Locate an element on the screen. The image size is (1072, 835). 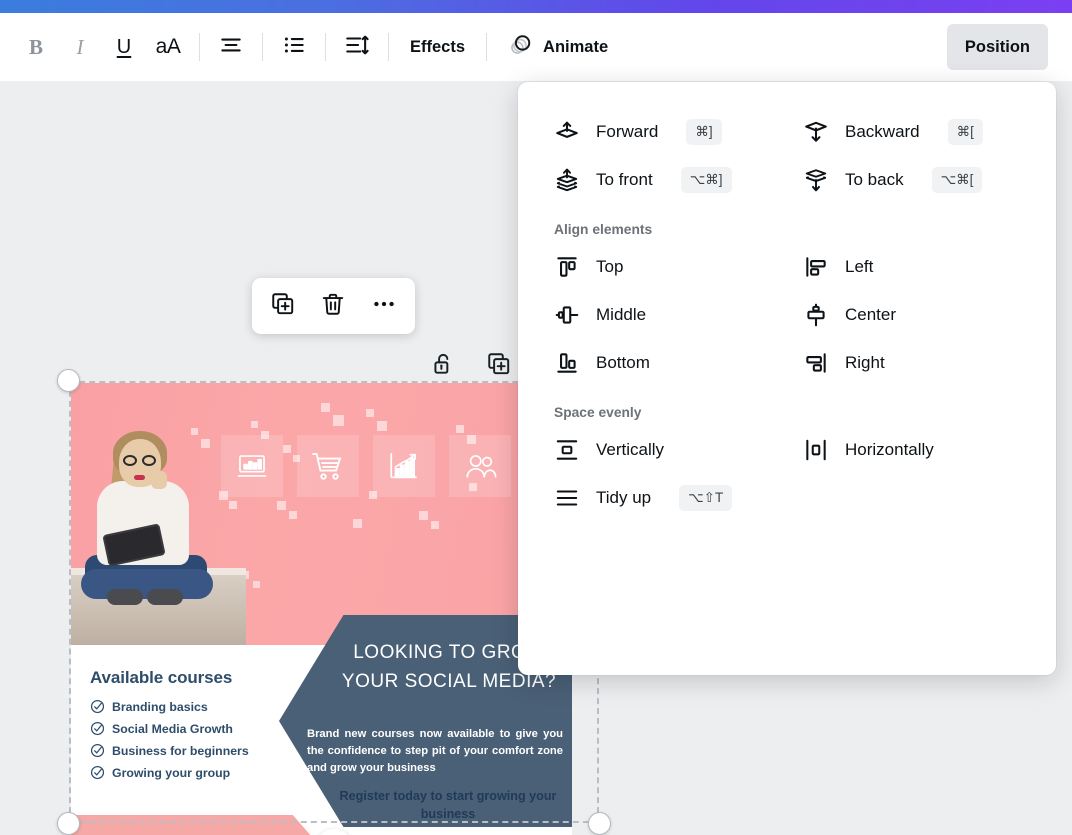
align-center-icon is located at coordinates (816, 315).